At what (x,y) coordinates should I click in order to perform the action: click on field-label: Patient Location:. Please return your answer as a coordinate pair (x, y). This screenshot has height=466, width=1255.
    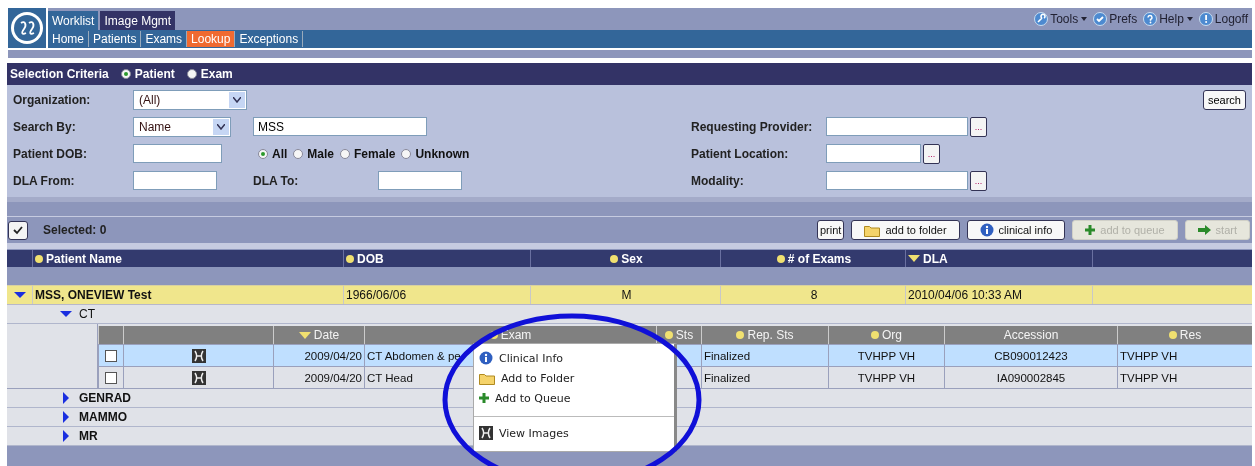
    Looking at the image, I should click on (740, 153).